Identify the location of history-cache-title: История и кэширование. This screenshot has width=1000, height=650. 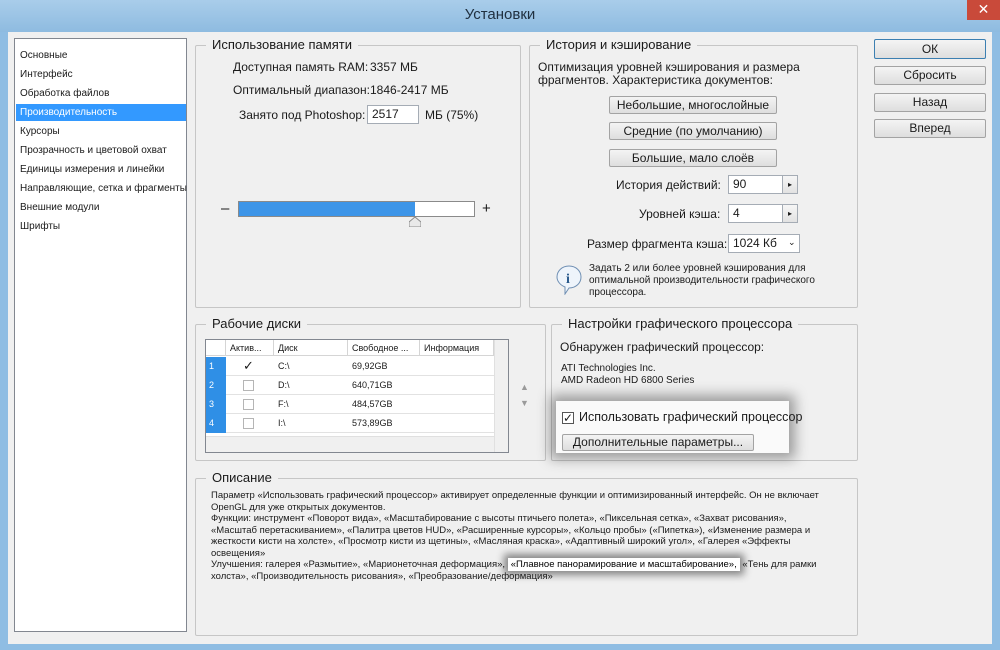
(619, 45).